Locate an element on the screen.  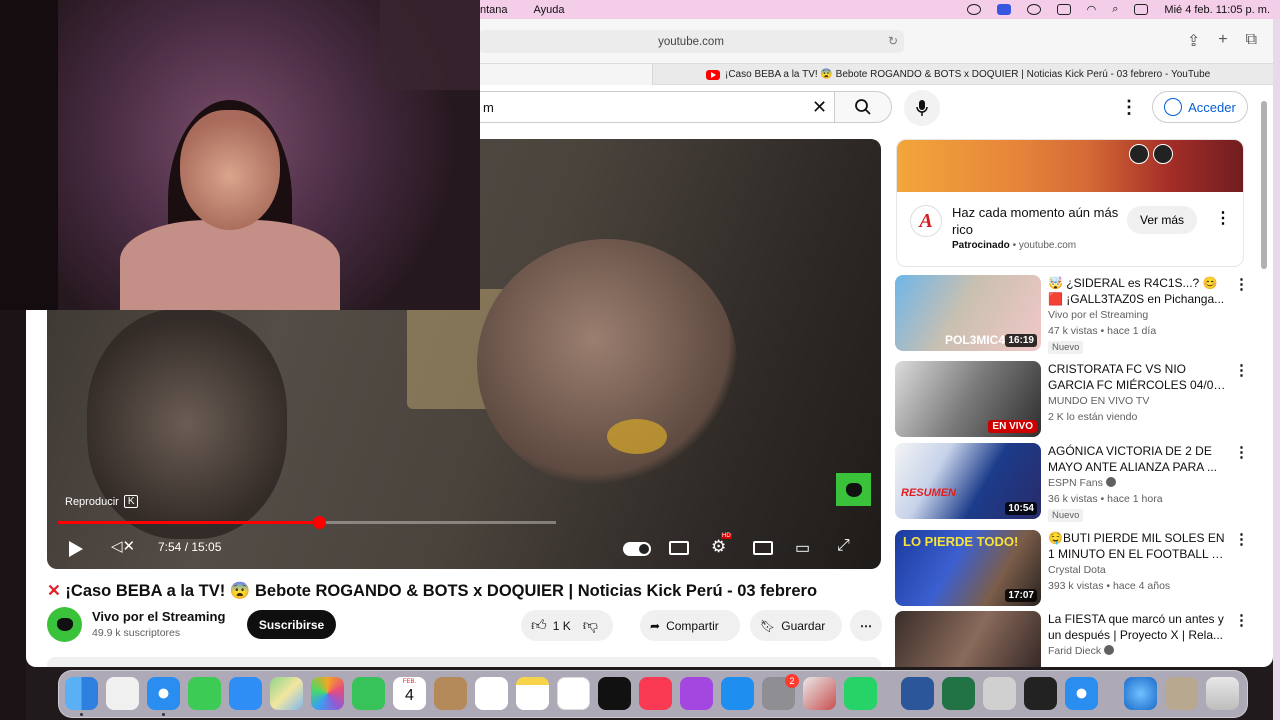
thumbs-up-icon: 👍︎ is located at coordinates (539, 626).